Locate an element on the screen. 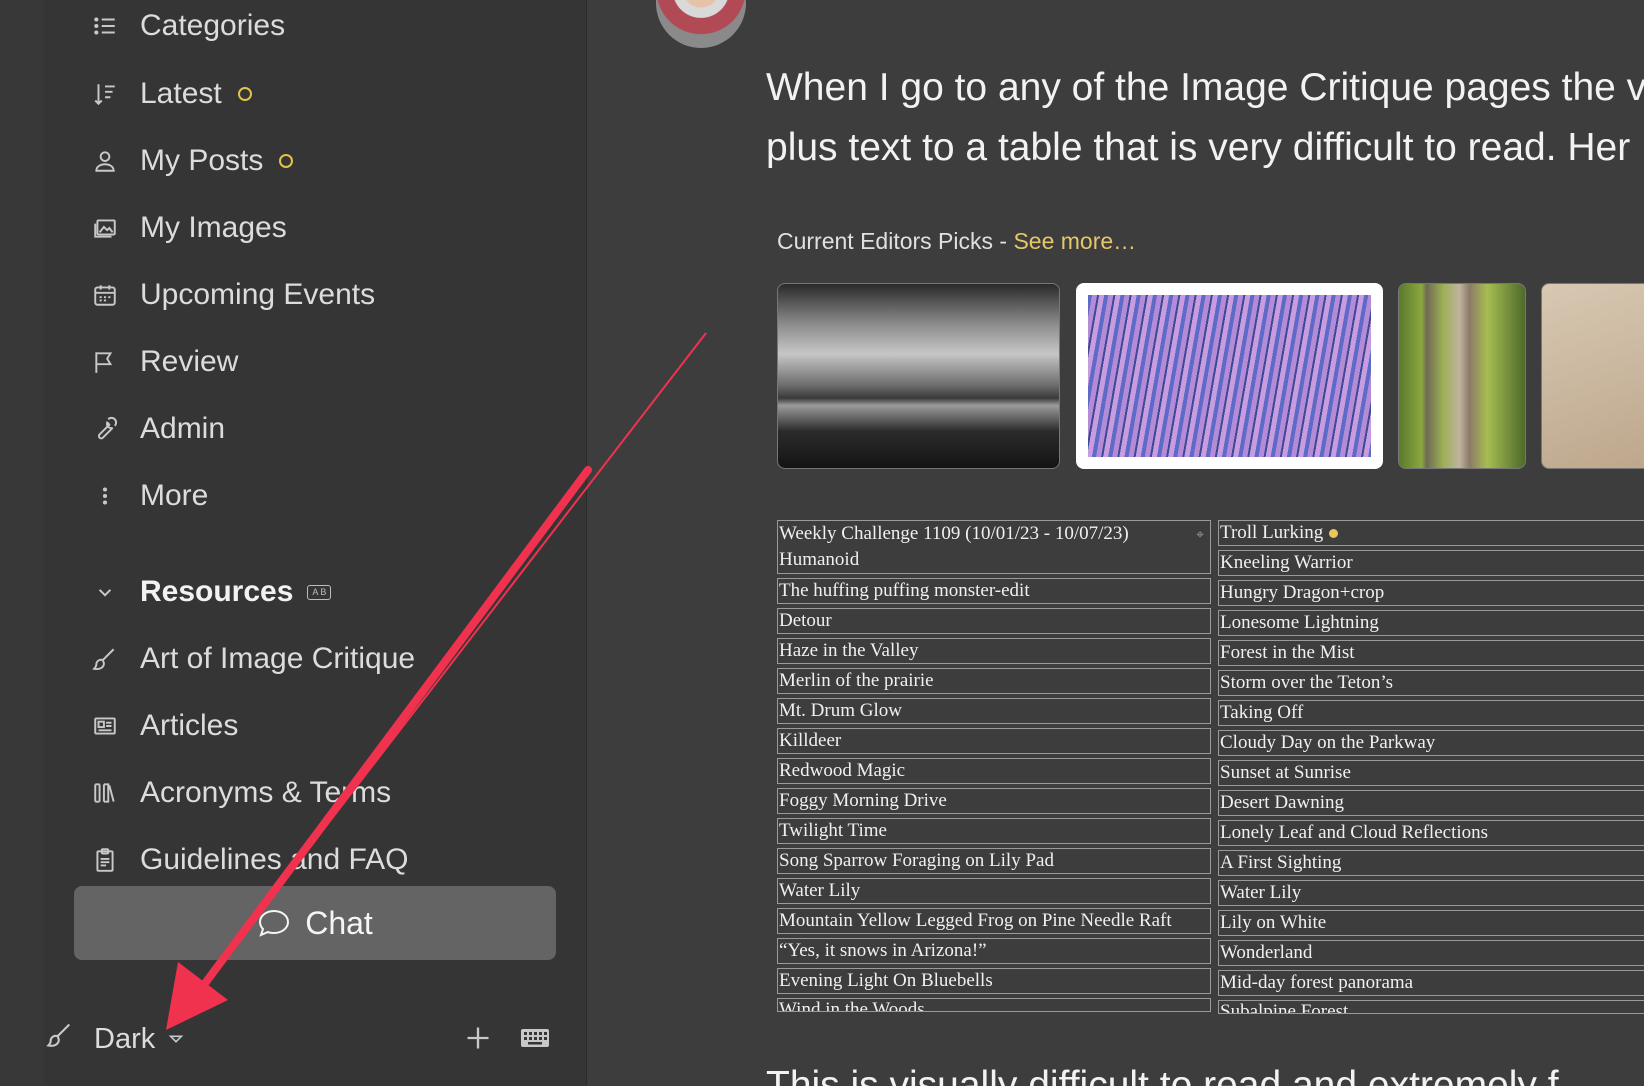  sidebar-item-label: Latest is located at coordinates (181, 93).